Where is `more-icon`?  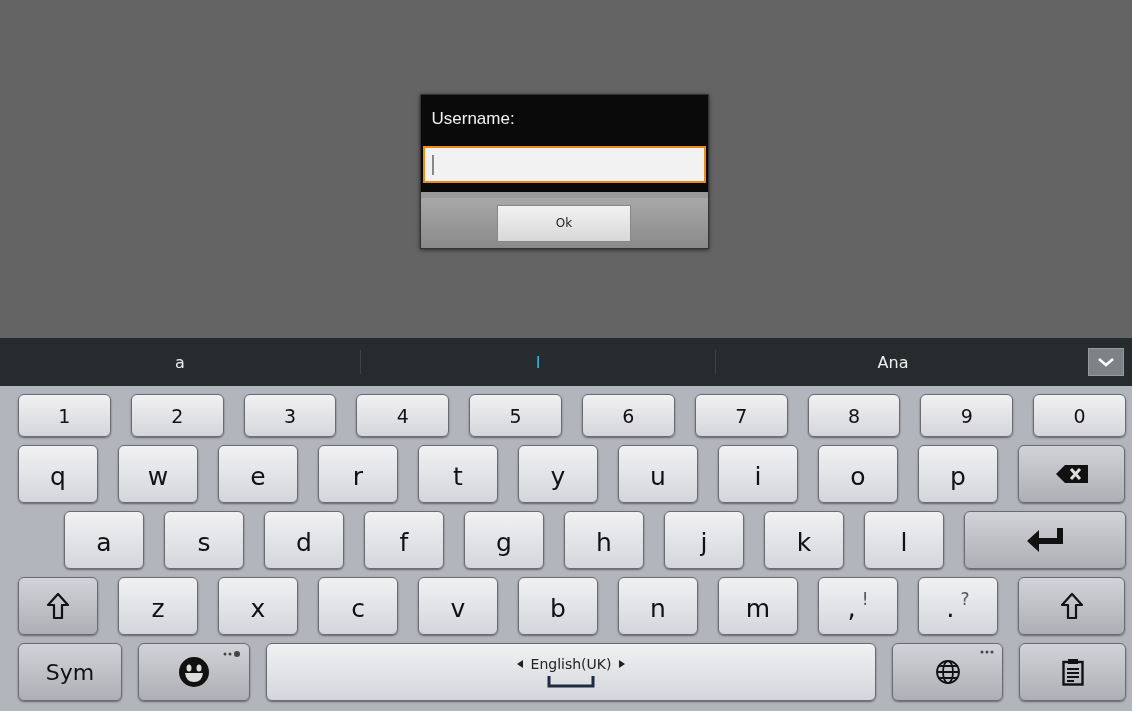
more-icon is located at coordinates (987, 652).